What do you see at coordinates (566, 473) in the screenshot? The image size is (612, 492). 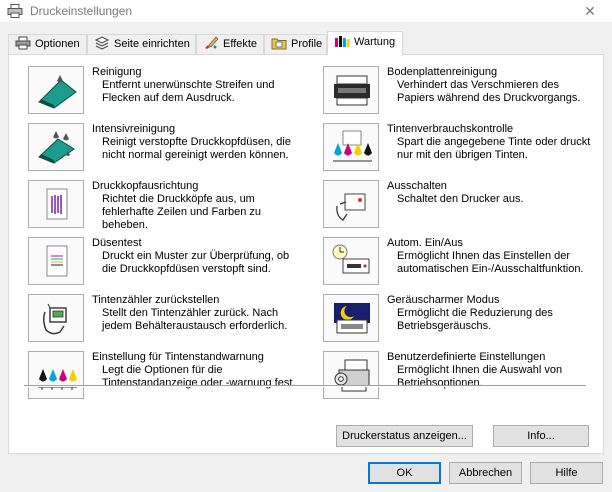 I see `help-button: Hilfe` at bounding box center [566, 473].